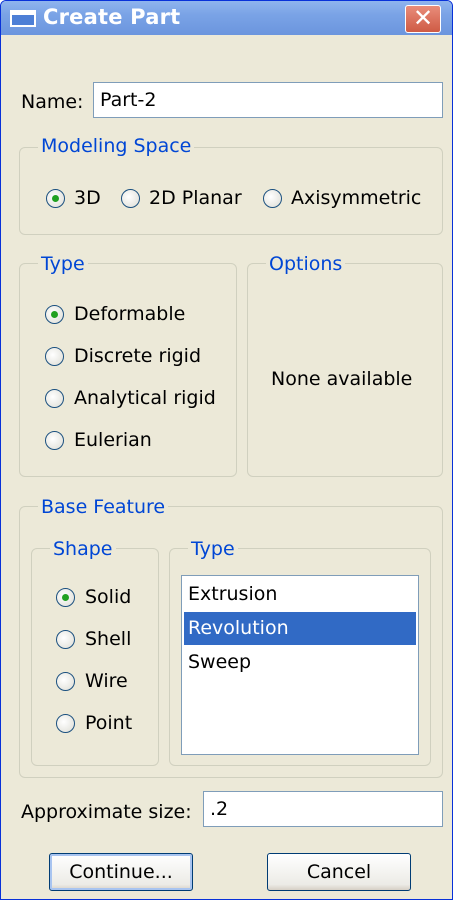  What do you see at coordinates (65, 681) in the screenshot?
I see `radio-wire` at bounding box center [65, 681].